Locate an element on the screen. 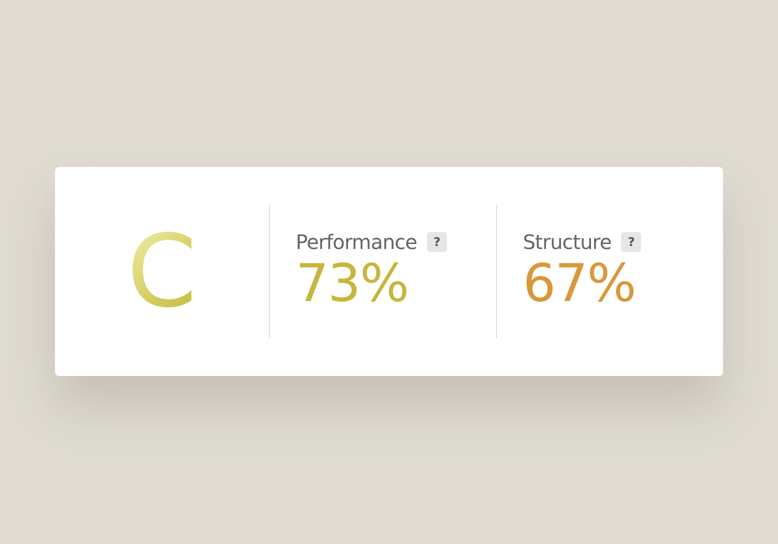 The width and height of the screenshot is (778, 544). metric-value: 73% is located at coordinates (353, 285).